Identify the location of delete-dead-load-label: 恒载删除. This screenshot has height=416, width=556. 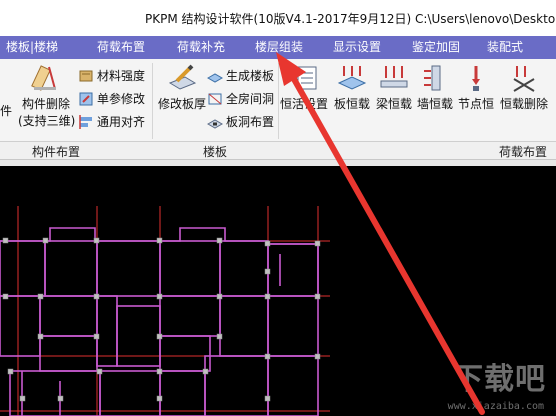
(523, 104).